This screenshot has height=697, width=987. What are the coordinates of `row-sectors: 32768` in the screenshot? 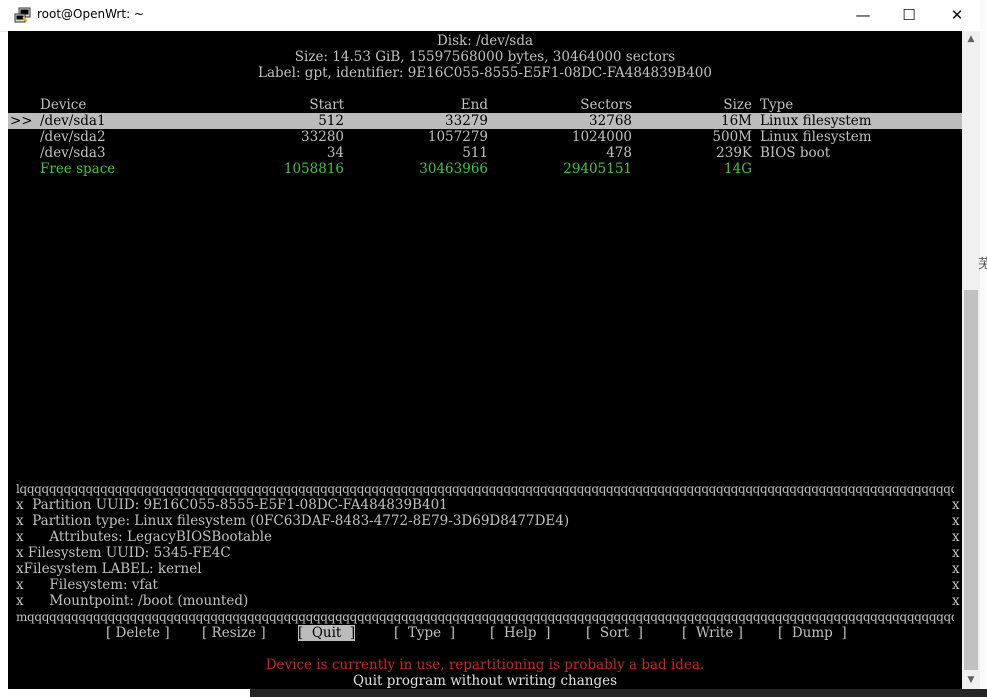 It's located at (610, 121).